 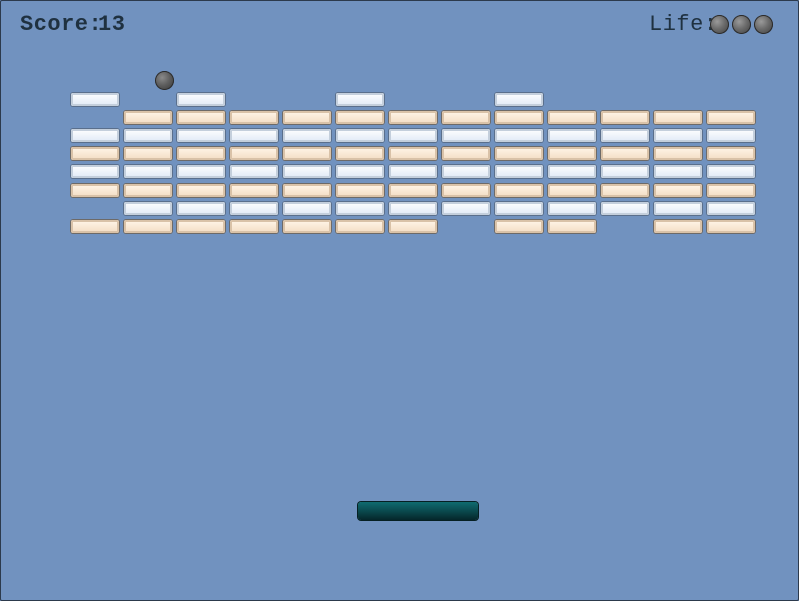 What do you see at coordinates (683, 24) in the screenshot?
I see `life-label: Life:` at bounding box center [683, 24].